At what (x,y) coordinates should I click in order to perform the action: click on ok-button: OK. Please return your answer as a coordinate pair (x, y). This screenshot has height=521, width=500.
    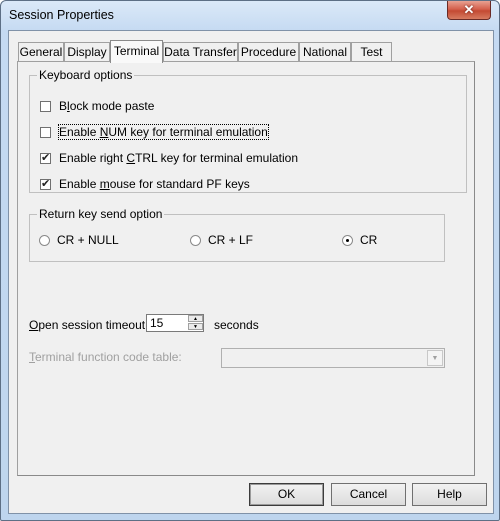
    Looking at the image, I should click on (286, 494).